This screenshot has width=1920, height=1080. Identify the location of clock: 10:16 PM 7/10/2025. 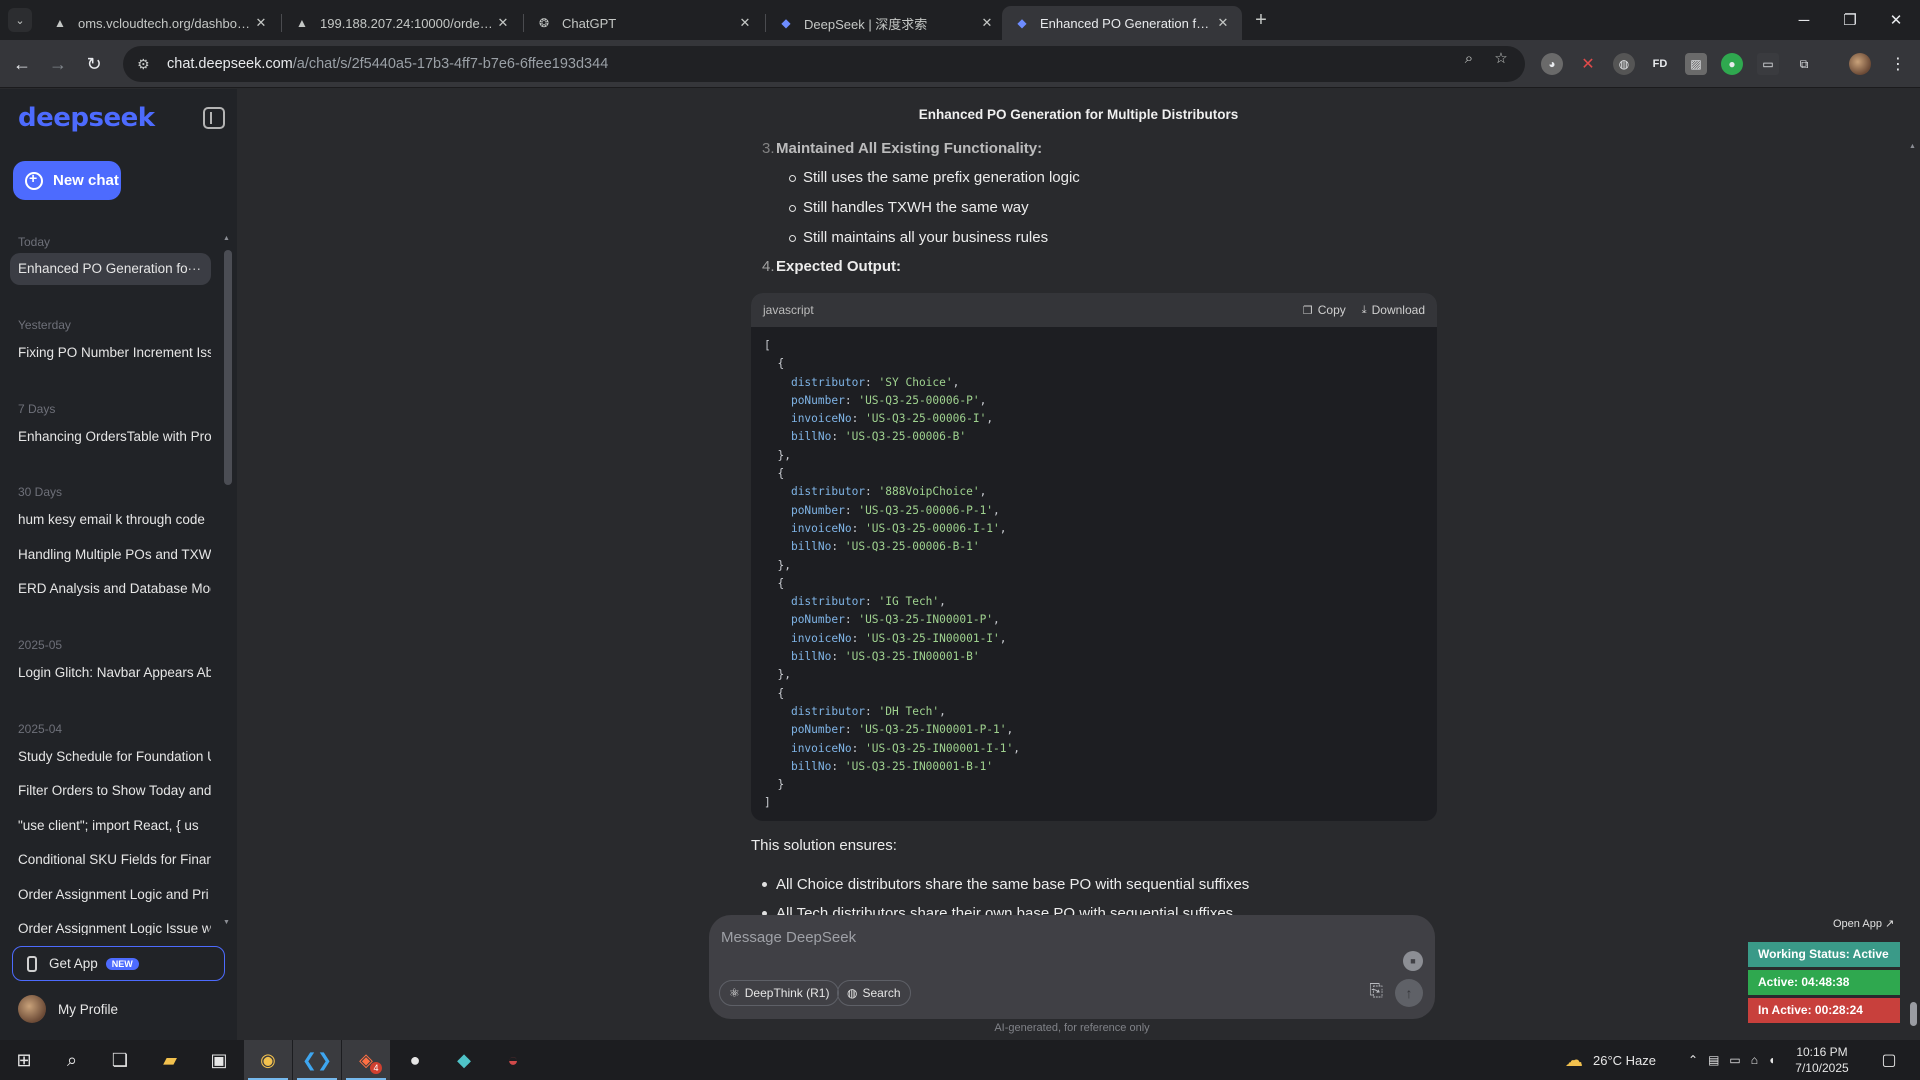
(1822, 1060).